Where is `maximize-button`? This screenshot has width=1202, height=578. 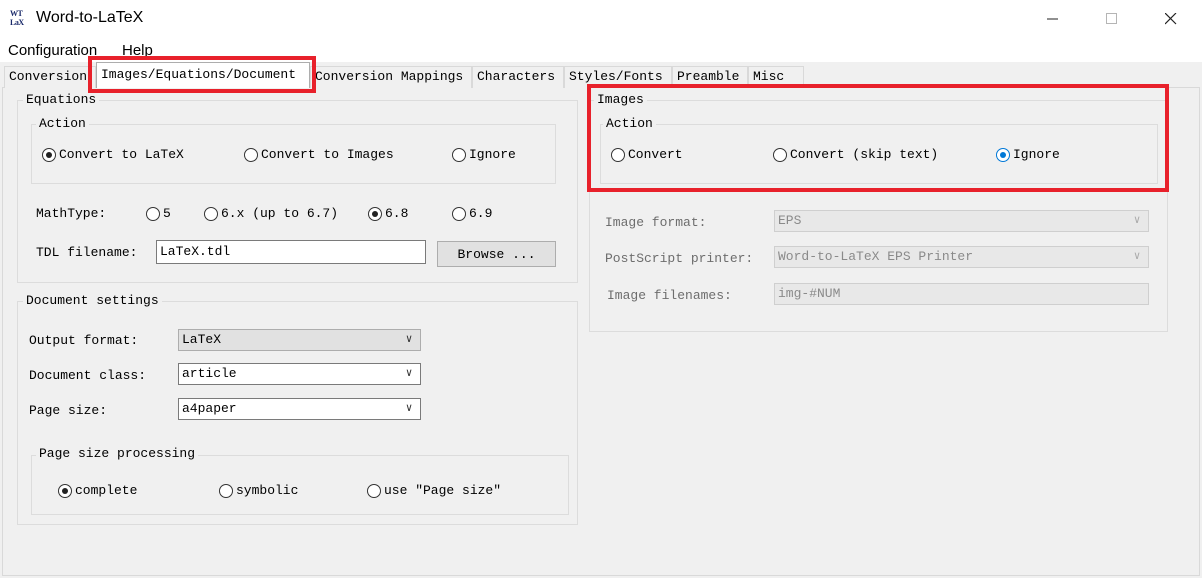
maximize-button is located at coordinates (1112, 19).